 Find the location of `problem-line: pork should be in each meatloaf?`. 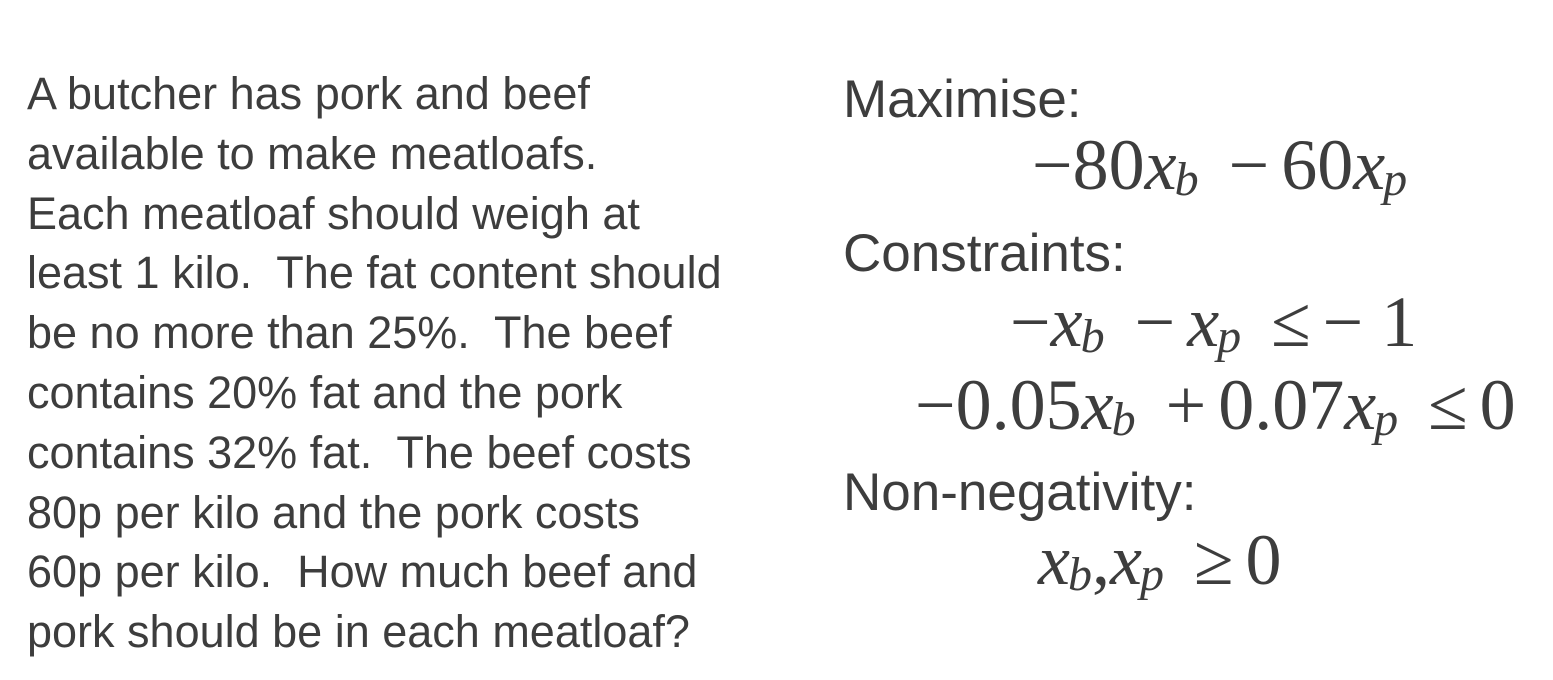

problem-line: pork should be in each meatloaf? is located at coordinates (358, 632).